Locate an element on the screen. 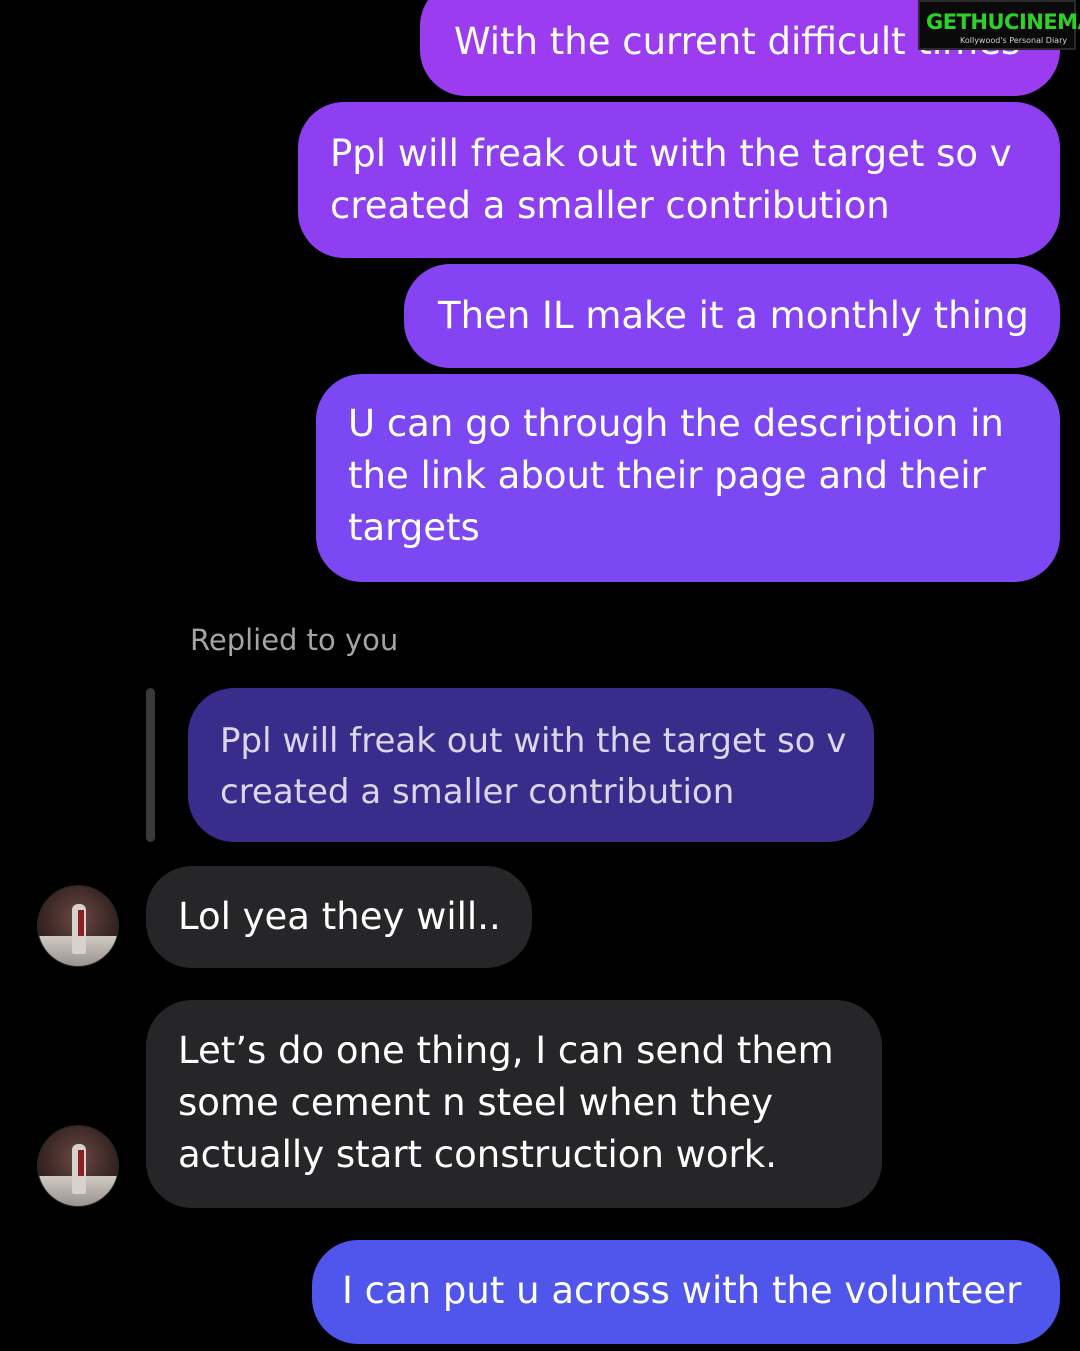 Image resolution: width=1080 pixels, height=1351 pixels. watermark-tagline: Kollywood's Personal Diary is located at coordinates (1014, 40).